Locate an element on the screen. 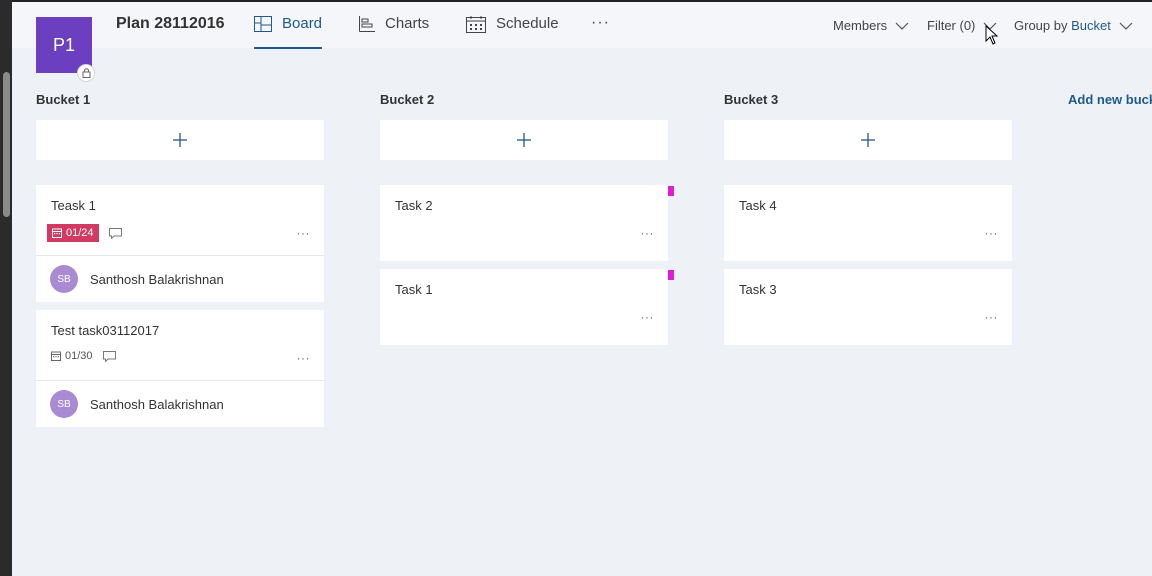 The width and height of the screenshot is (1152, 576). task-title: Task 4 is located at coordinates (758, 205).